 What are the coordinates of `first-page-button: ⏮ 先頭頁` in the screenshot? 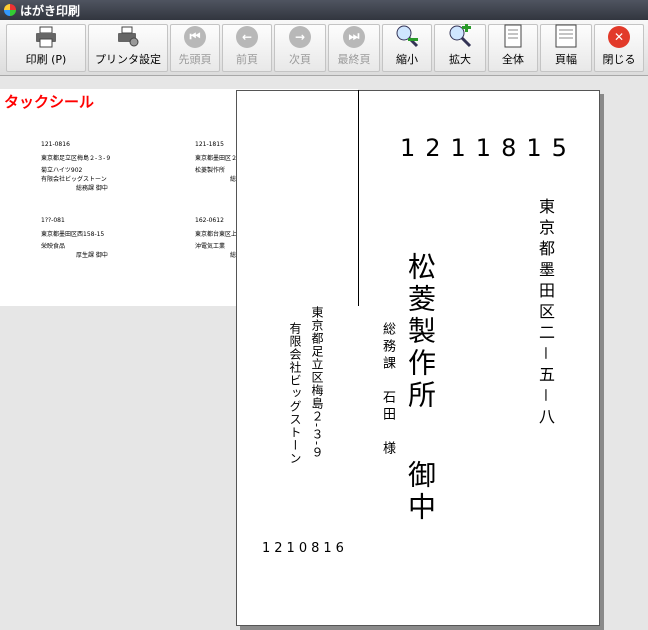 It's located at (195, 48).